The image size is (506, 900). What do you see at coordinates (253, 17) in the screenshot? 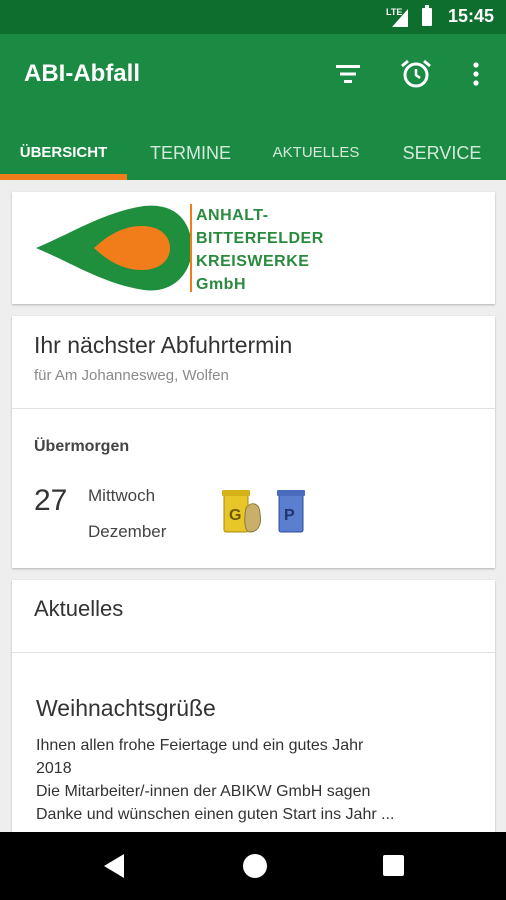
I see `status-bar: LTE 15:45` at bounding box center [253, 17].